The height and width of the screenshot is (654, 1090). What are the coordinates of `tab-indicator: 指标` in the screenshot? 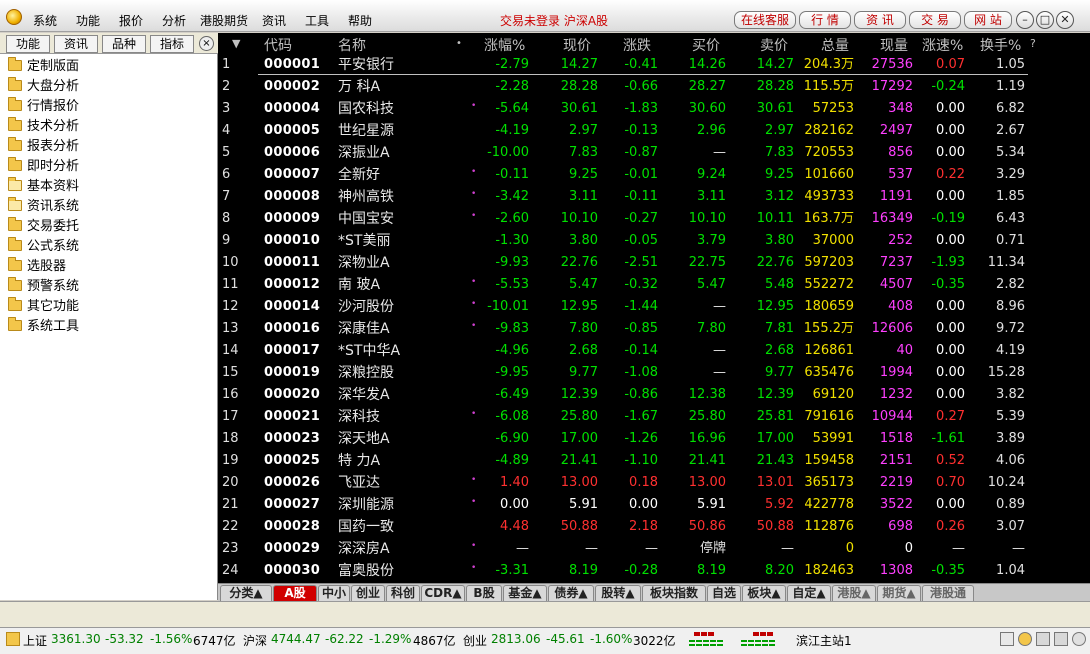 It's located at (172, 44).